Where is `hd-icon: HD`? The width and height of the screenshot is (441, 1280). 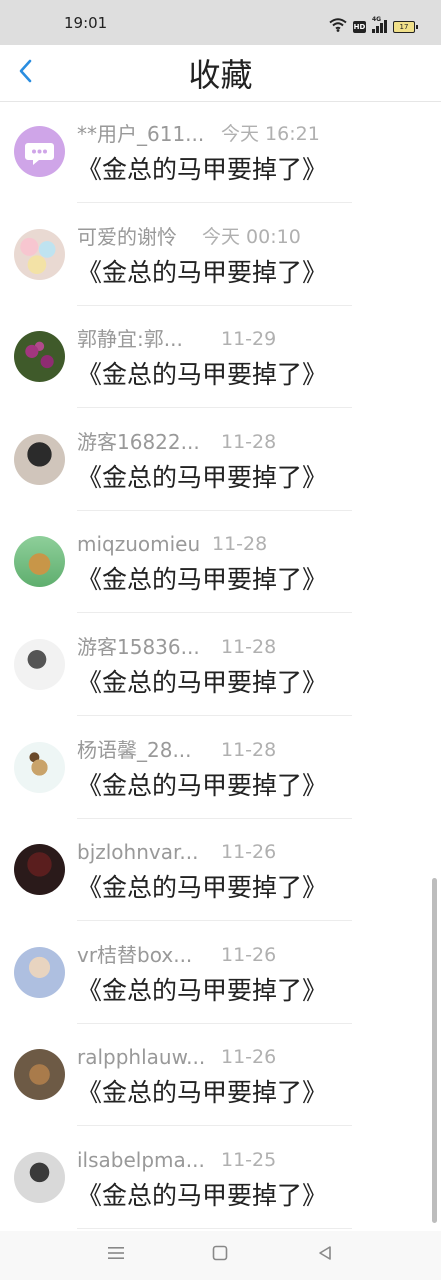
hd-icon: HD is located at coordinates (359, 26).